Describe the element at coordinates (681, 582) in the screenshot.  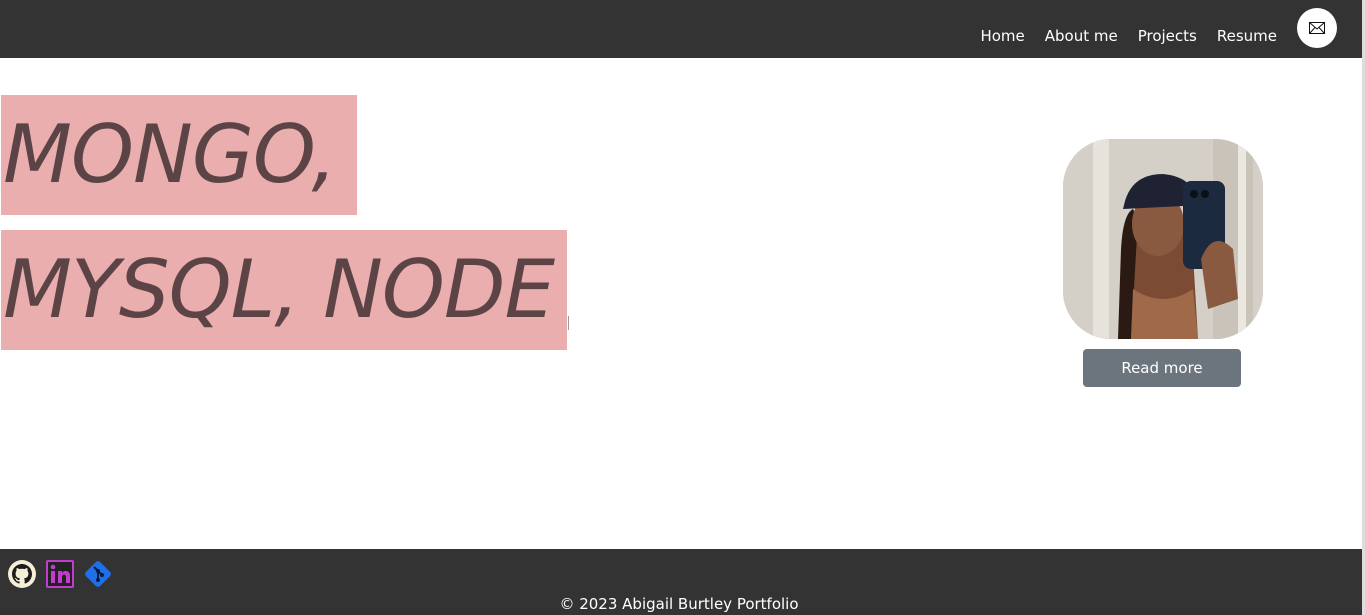
I see `footer: © 2023 Abigail Burtley Portfolio` at that location.